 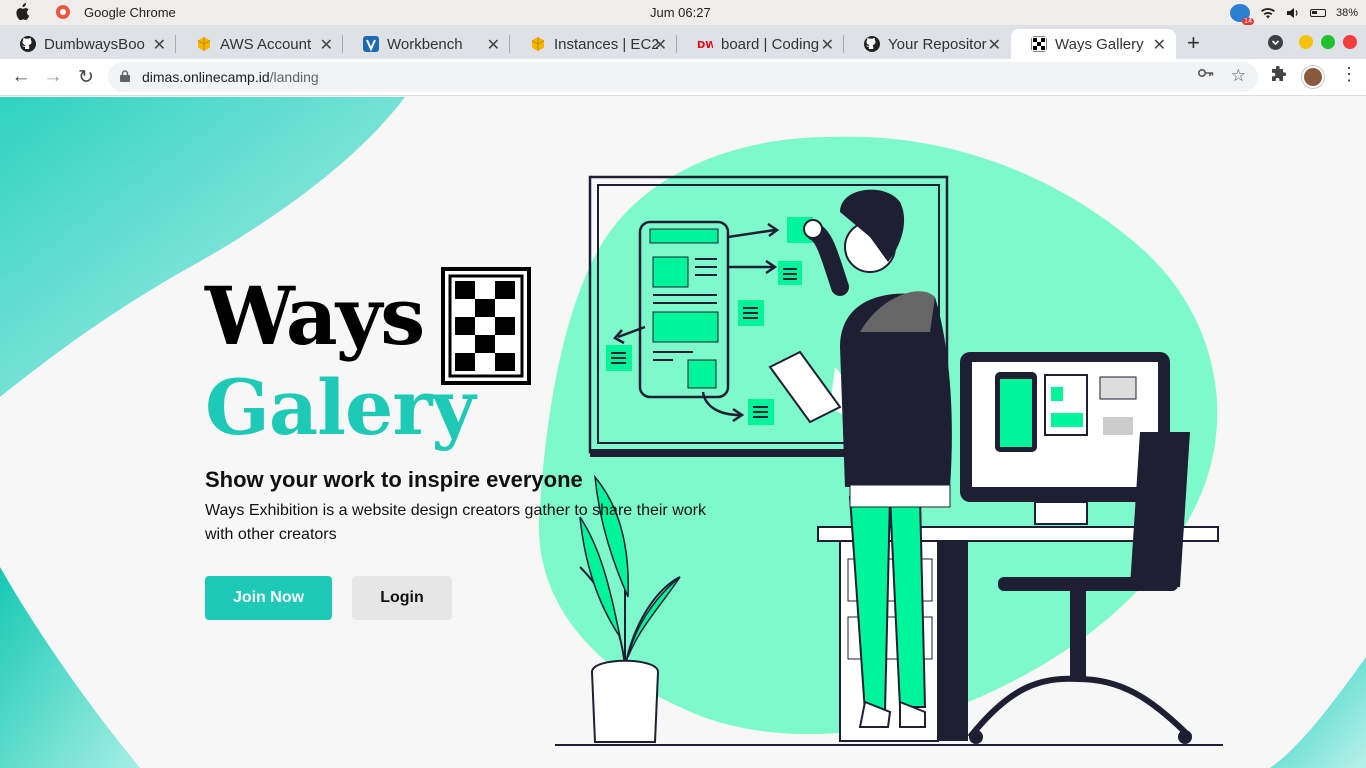 I want to click on login-button: Login, so click(x=402, y=598).